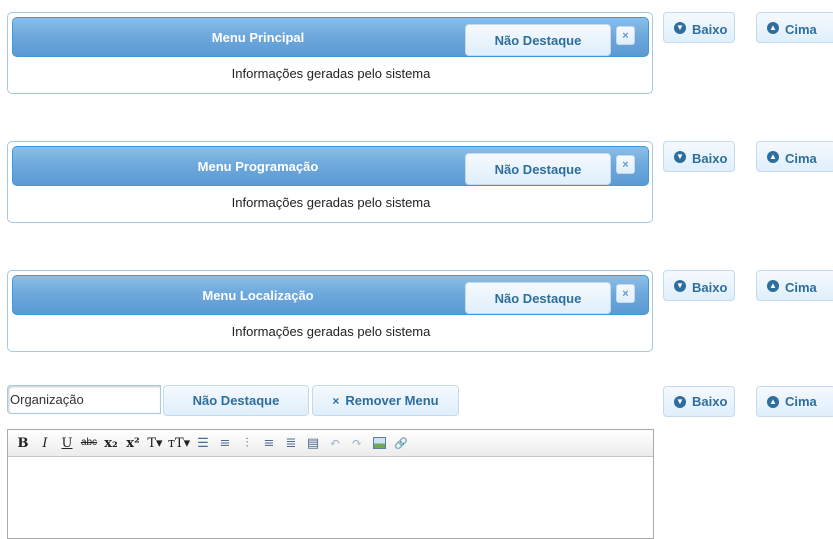 This screenshot has height=539, width=833. Describe the element at coordinates (357, 443) in the screenshot. I see `redo-icon: ↷` at that location.